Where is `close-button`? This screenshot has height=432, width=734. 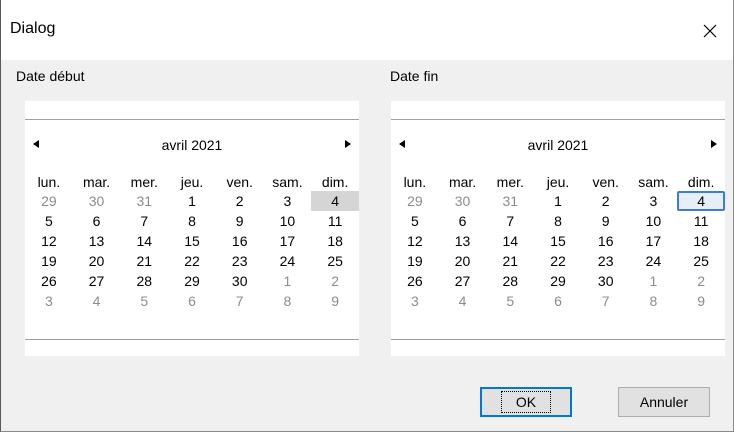 close-button is located at coordinates (710, 31).